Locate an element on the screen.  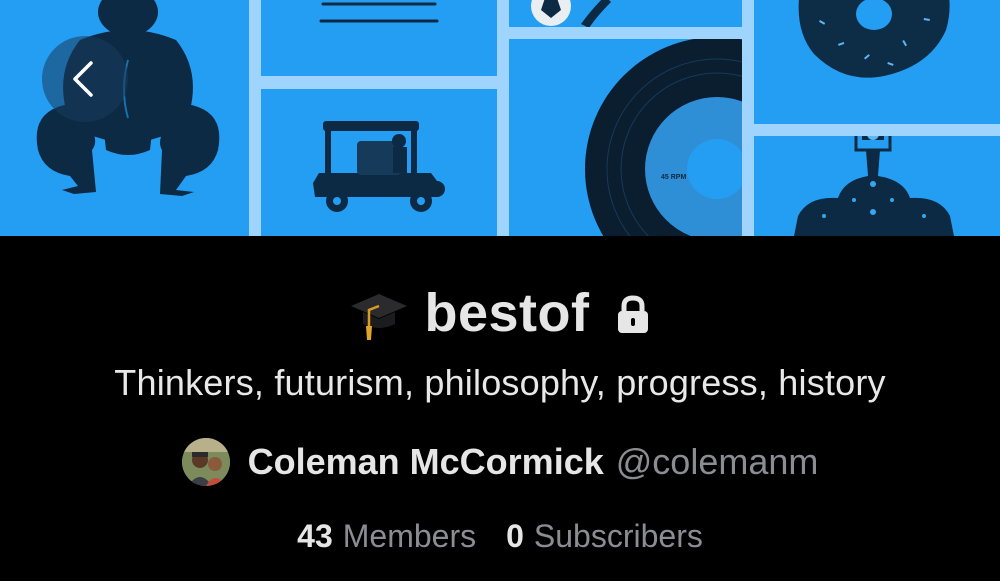
owner-row: Coleman McCormick @colemanm is located at coordinates (500, 462).